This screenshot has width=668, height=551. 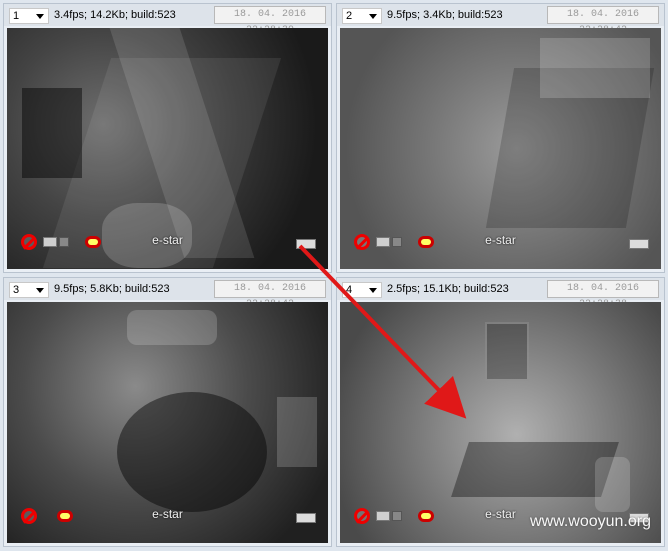 What do you see at coordinates (603, 295) in the screenshot?
I see `timestamp: 18. 04. 2016 22:28:38` at bounding box center [603, 295].